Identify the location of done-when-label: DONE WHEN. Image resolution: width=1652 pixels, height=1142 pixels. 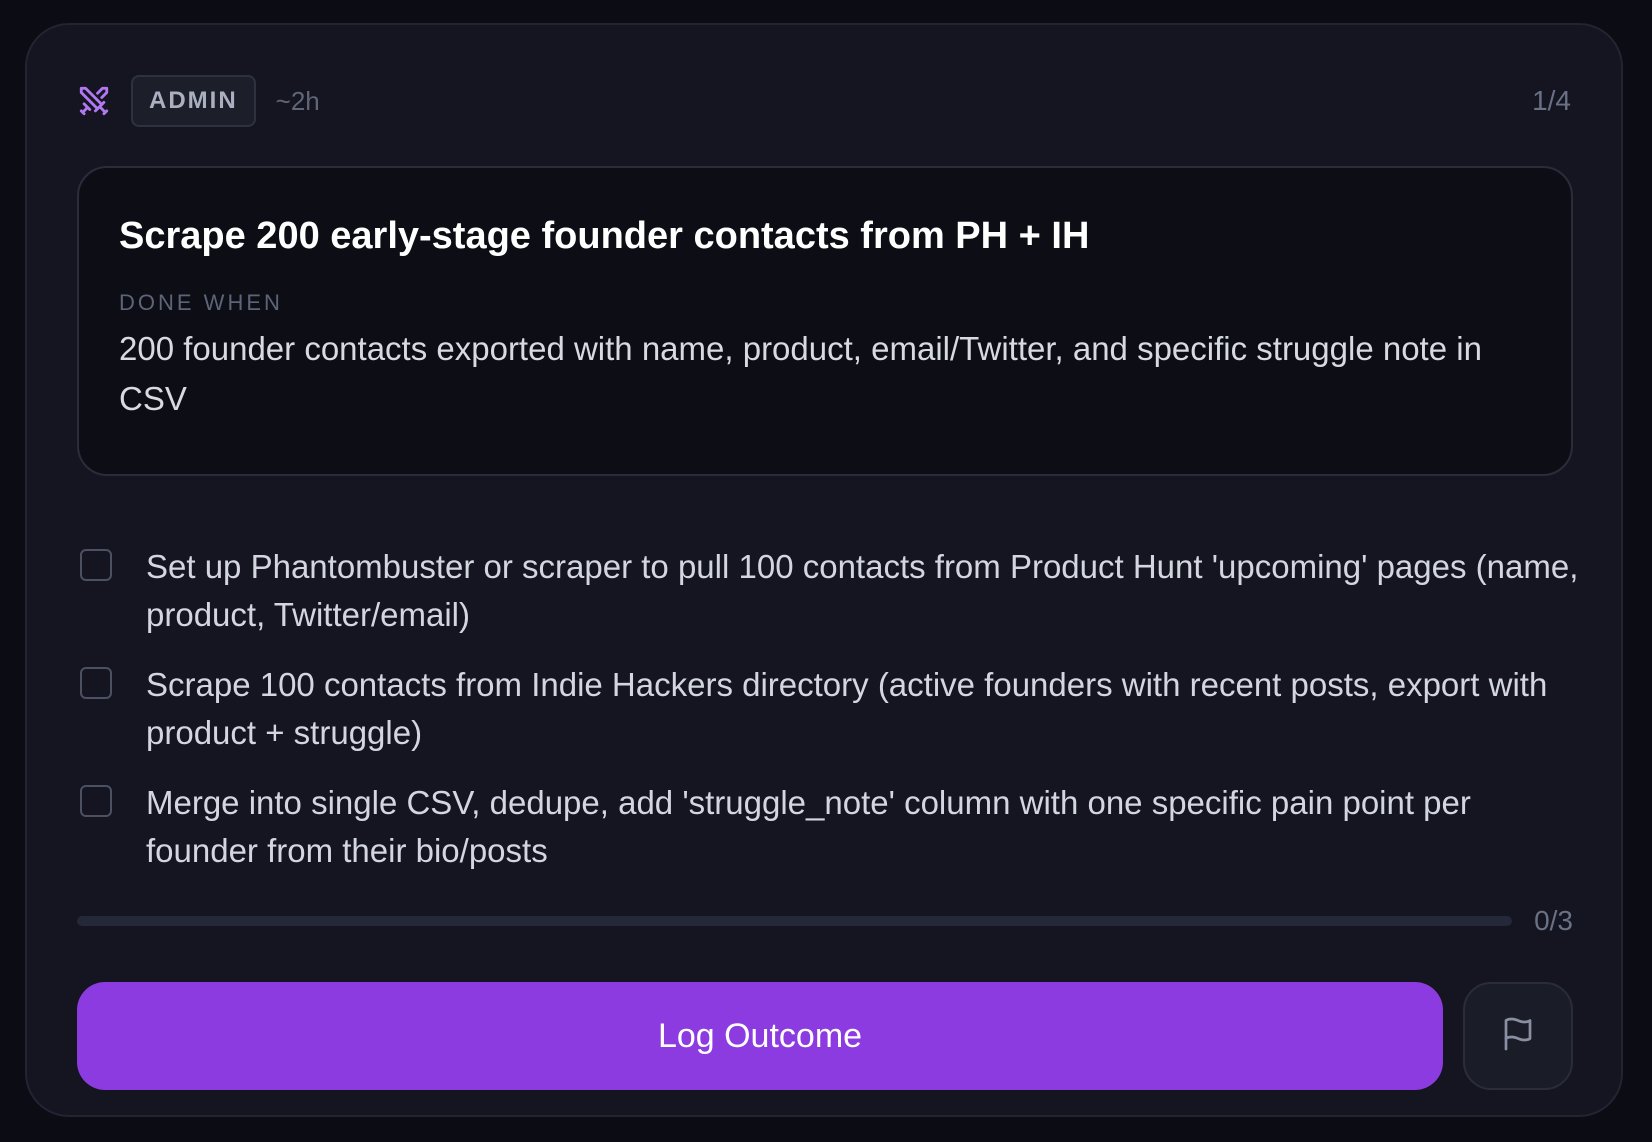
(201, 302).